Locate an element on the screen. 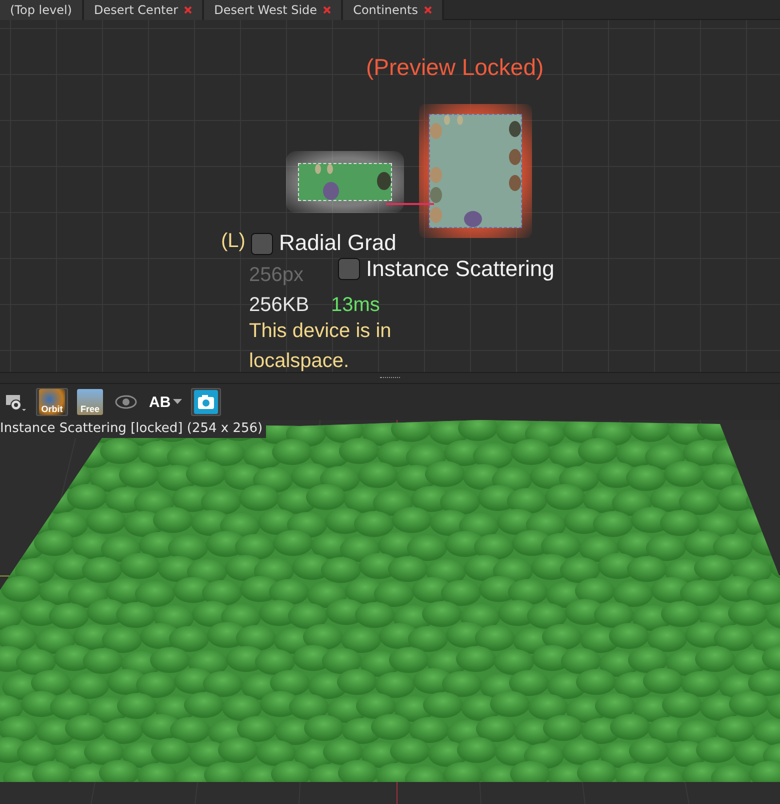  eye-icon is located at coordinates (126, 402).